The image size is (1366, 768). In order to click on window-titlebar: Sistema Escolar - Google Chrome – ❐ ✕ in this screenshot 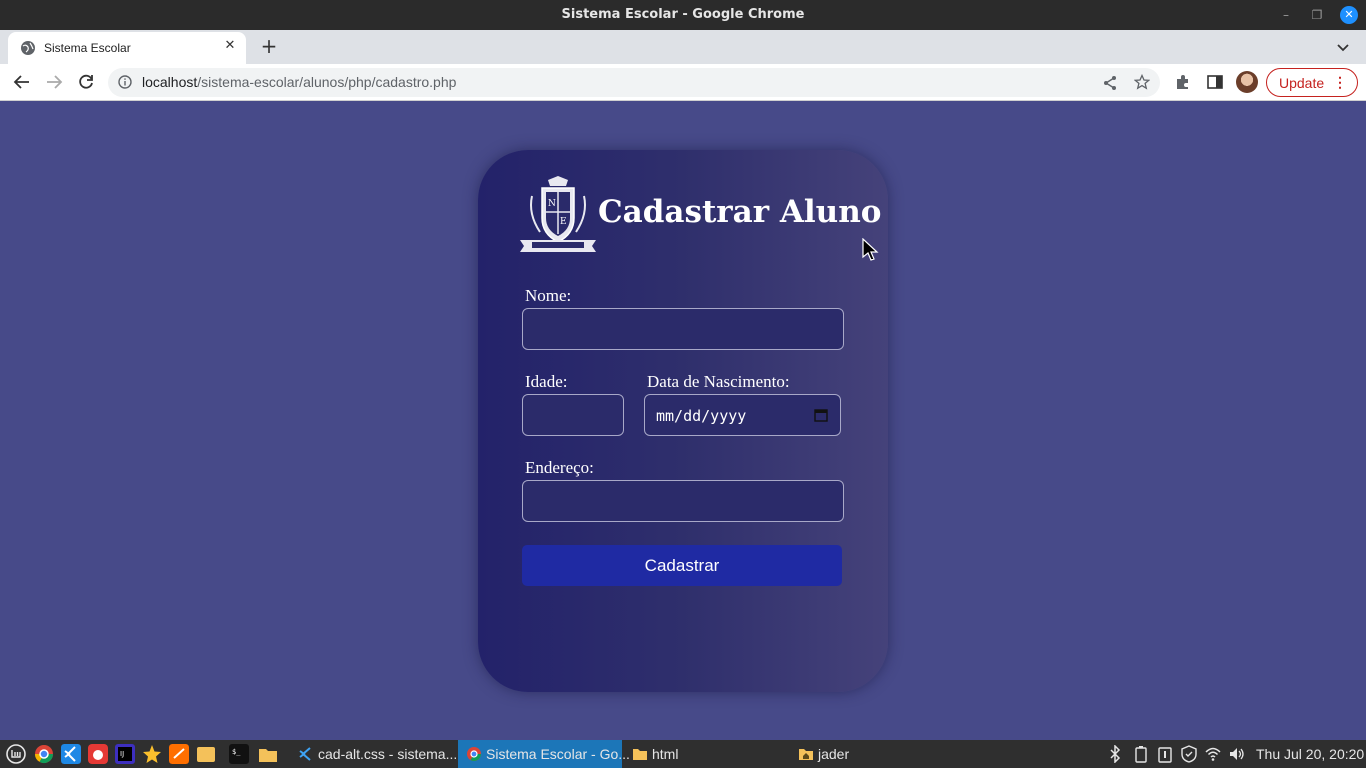, I will do `click(683, 15)`.